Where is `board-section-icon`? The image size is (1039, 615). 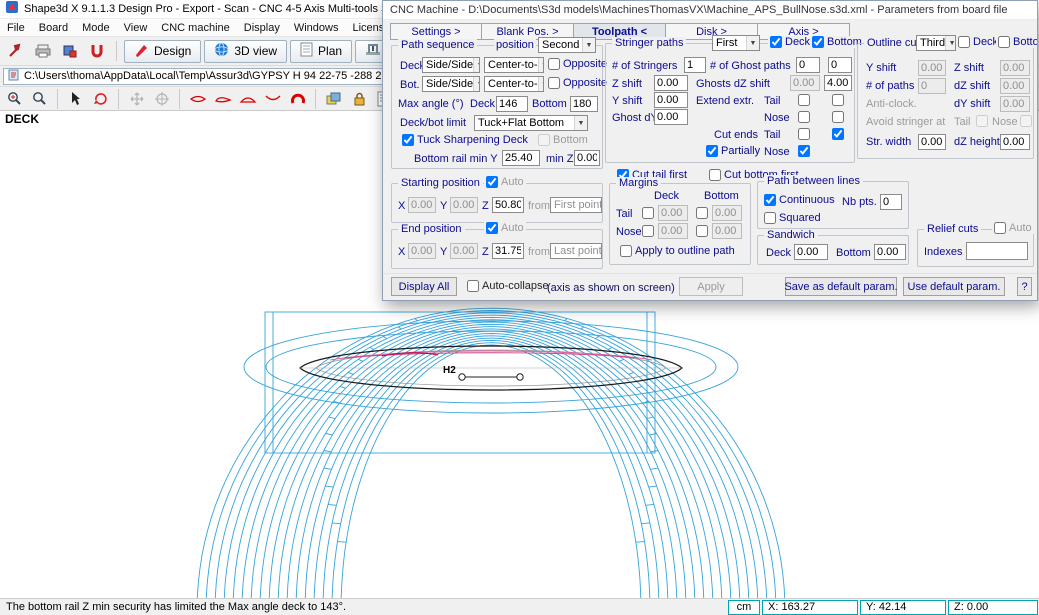 board-section-icon is located at coordinates (247, 99).